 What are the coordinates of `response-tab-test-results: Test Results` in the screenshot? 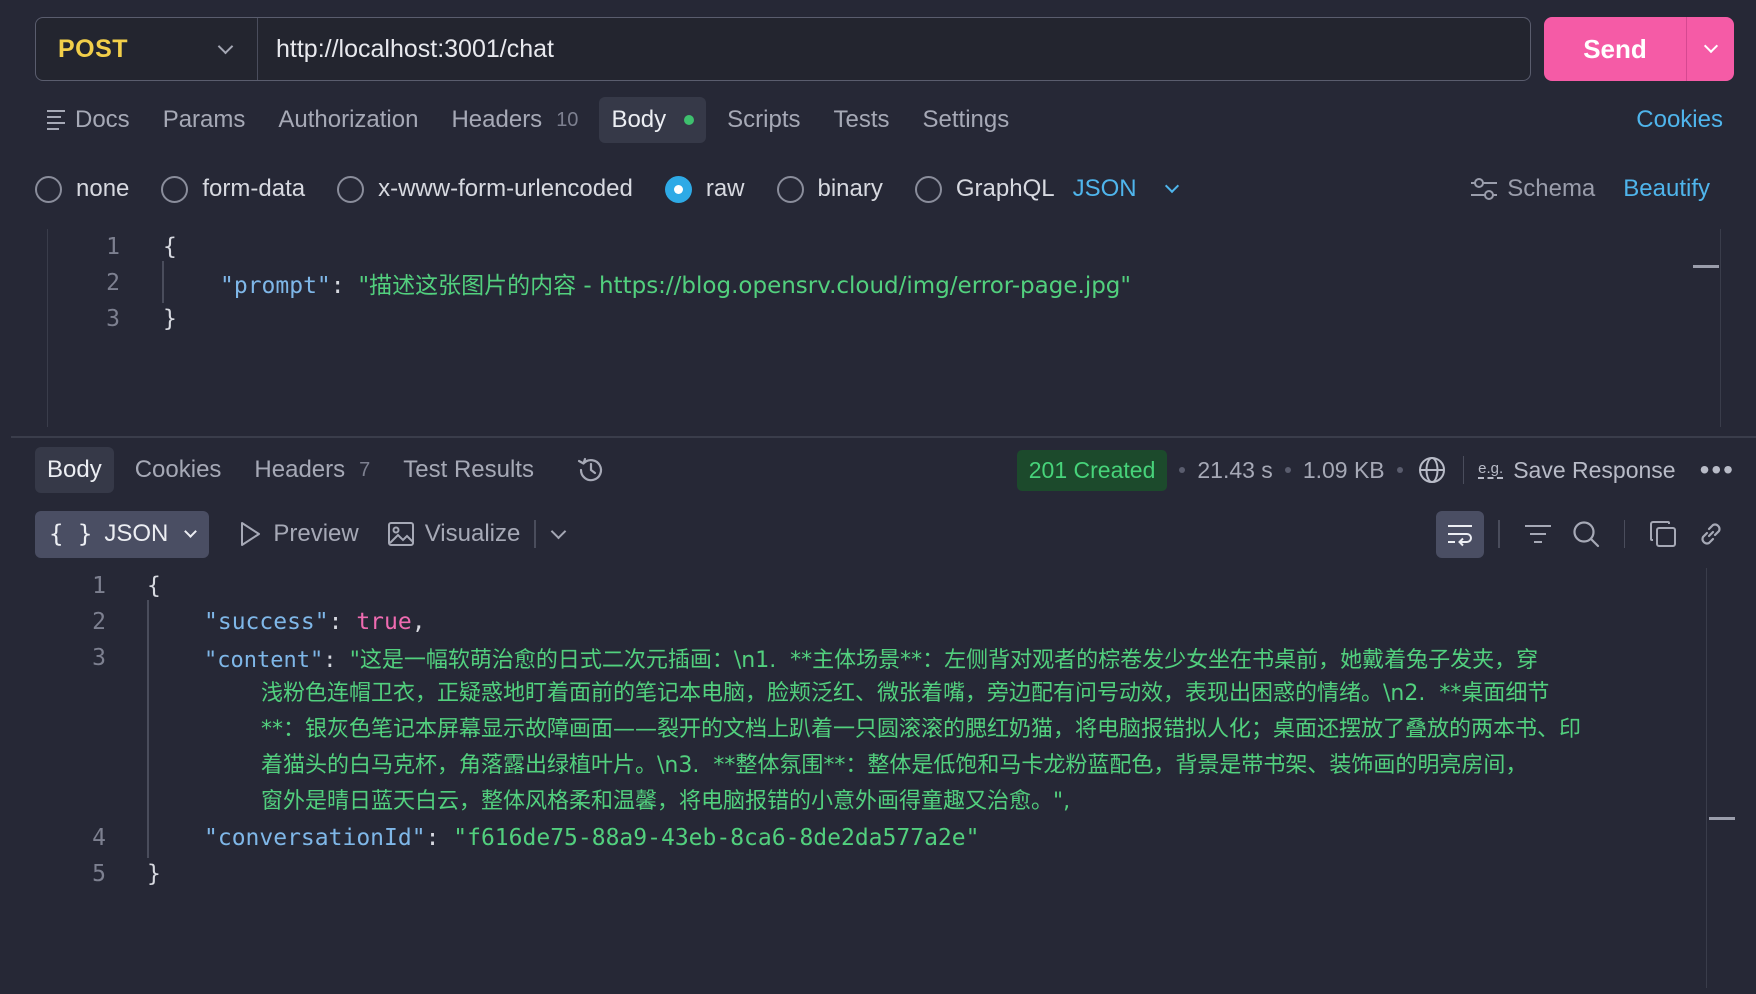 It's located at (468, 470).